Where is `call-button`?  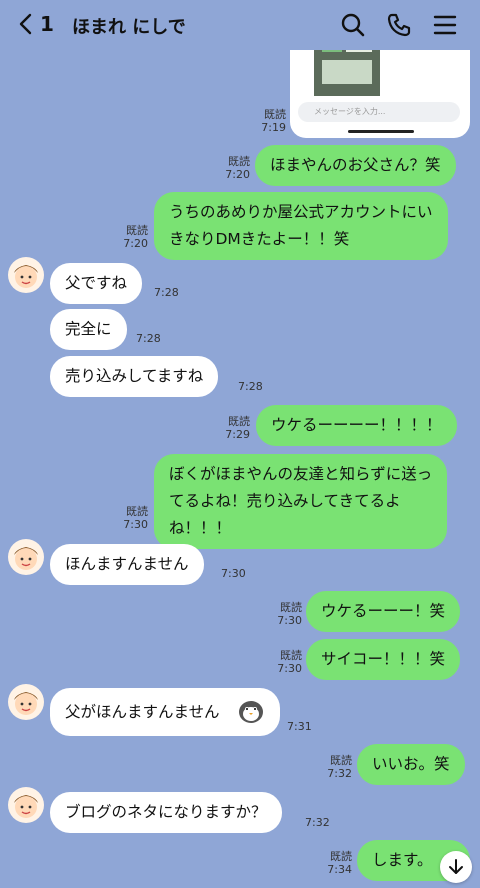
call-button is located at coordinates (399, 25).